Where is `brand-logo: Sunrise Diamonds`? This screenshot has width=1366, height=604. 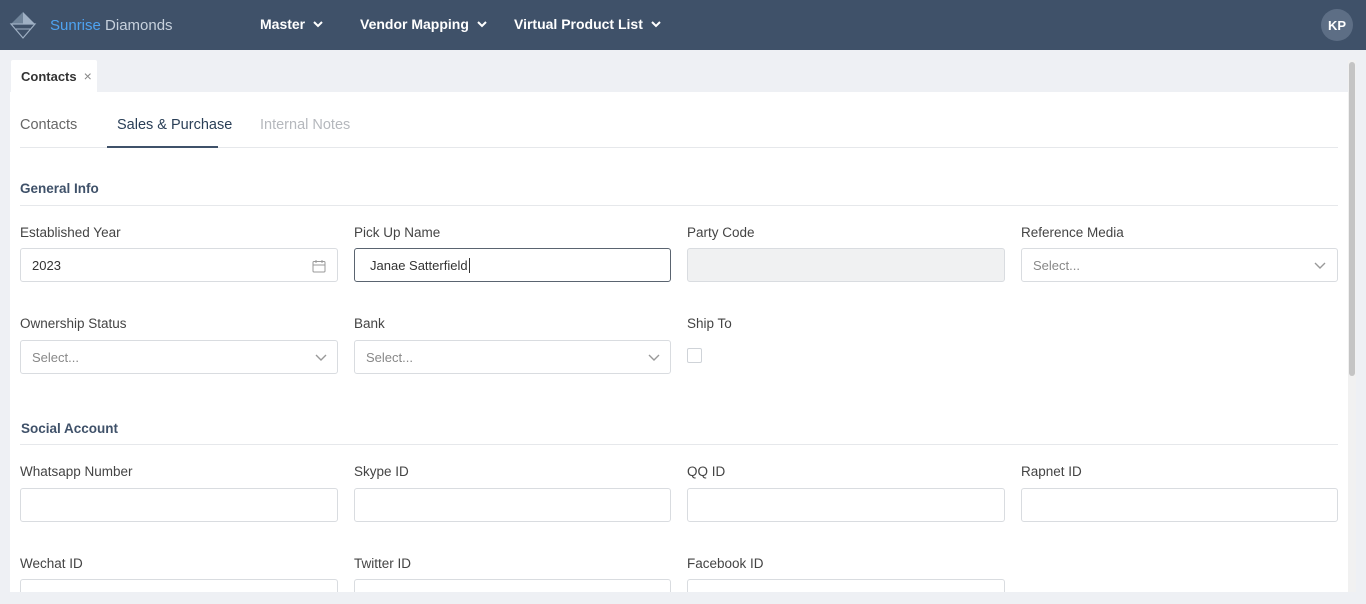
brand-logo: Sunrise Diamonds is located at coordinates (90, 25).